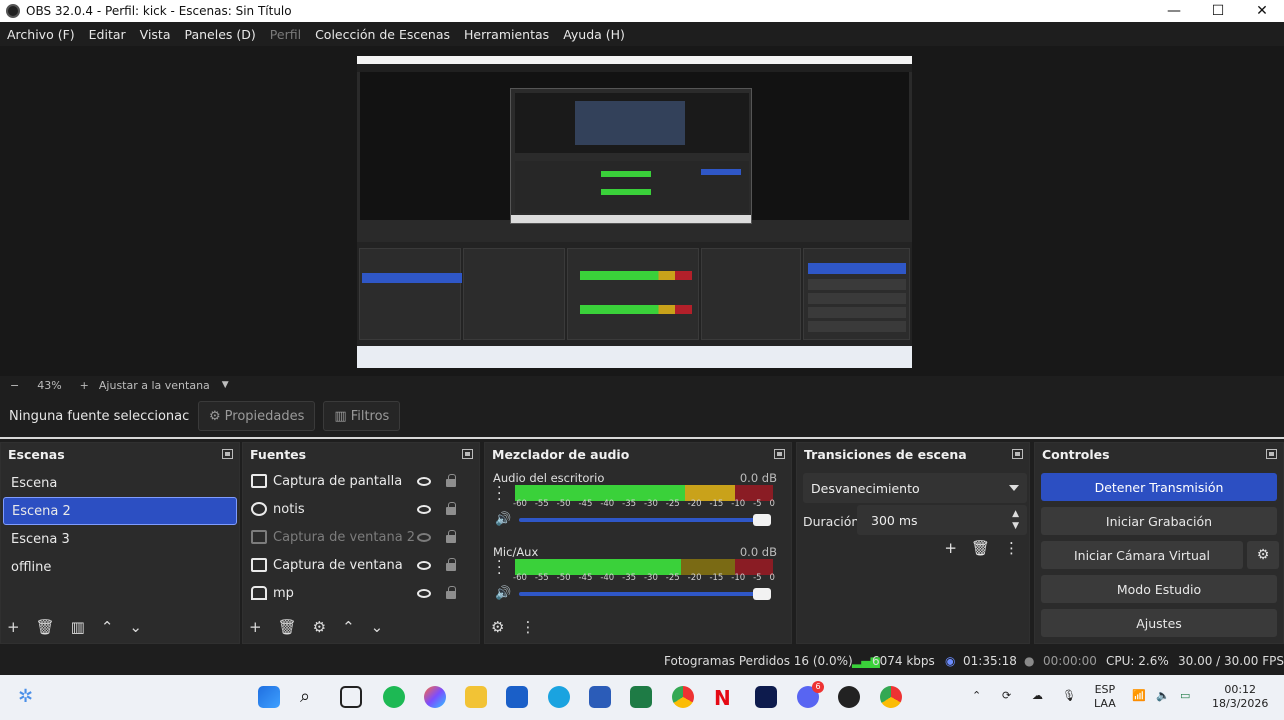  What do you see at coordinates (120, 539) in the screenshot?
I see `scene-item: Escena 3` at bounding box center [120, 539].